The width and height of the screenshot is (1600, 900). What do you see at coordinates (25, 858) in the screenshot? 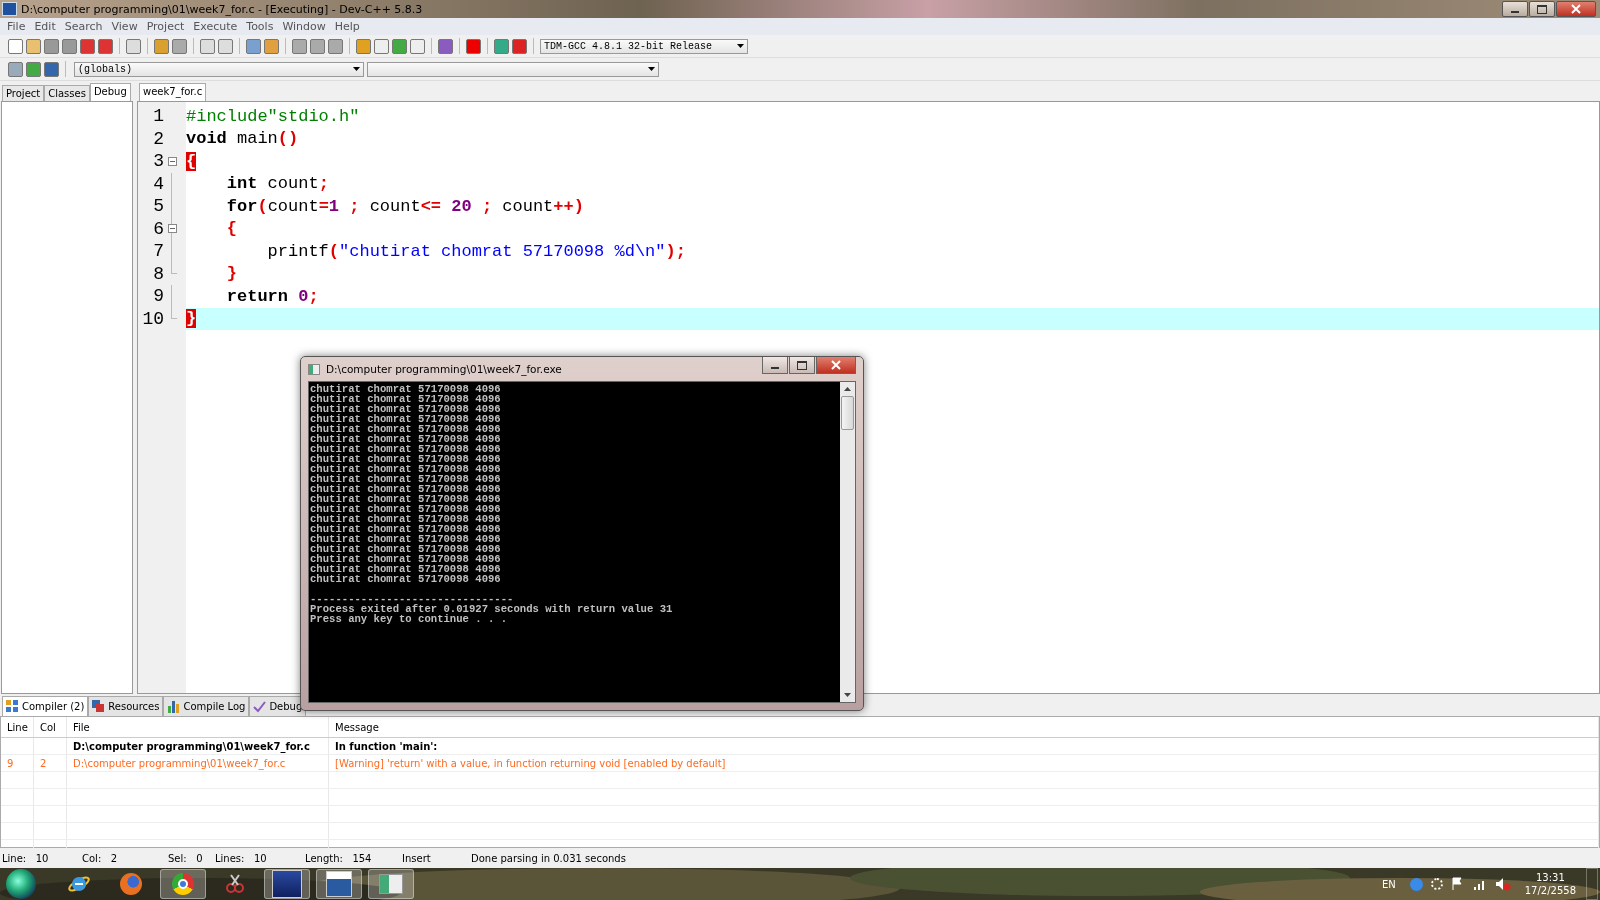
I see `status-text: Line: 10` at bounding box center [25, 858].